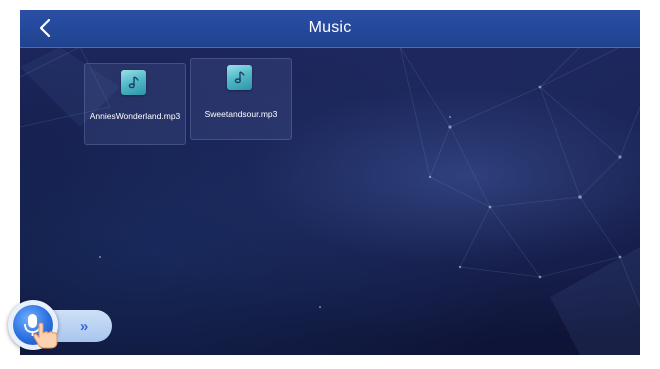 The width and height of the screenshot is (660, 369). Describe the element at coordinates (135, 104) in the screenshot. I see `file-item-annieswonderland: AnniesWonderland.mp3` at that location.